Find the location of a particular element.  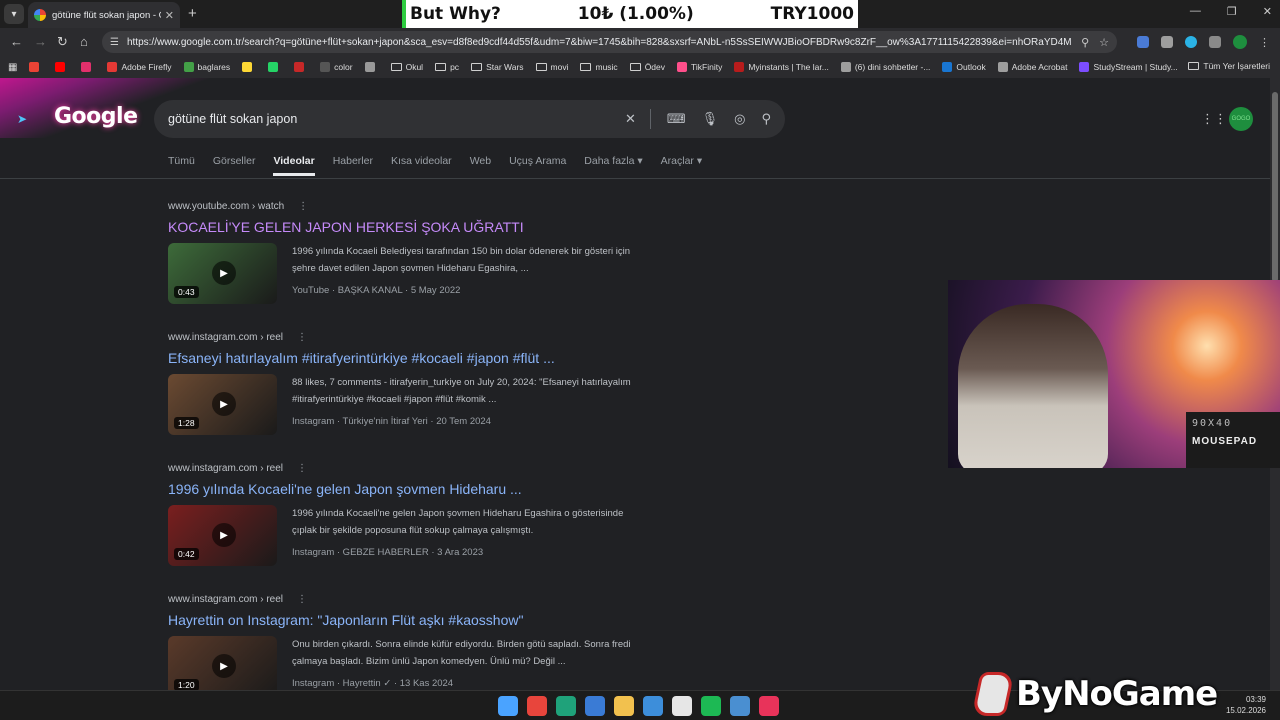

search-tab: Haberler is located at coordinates (353, 165).